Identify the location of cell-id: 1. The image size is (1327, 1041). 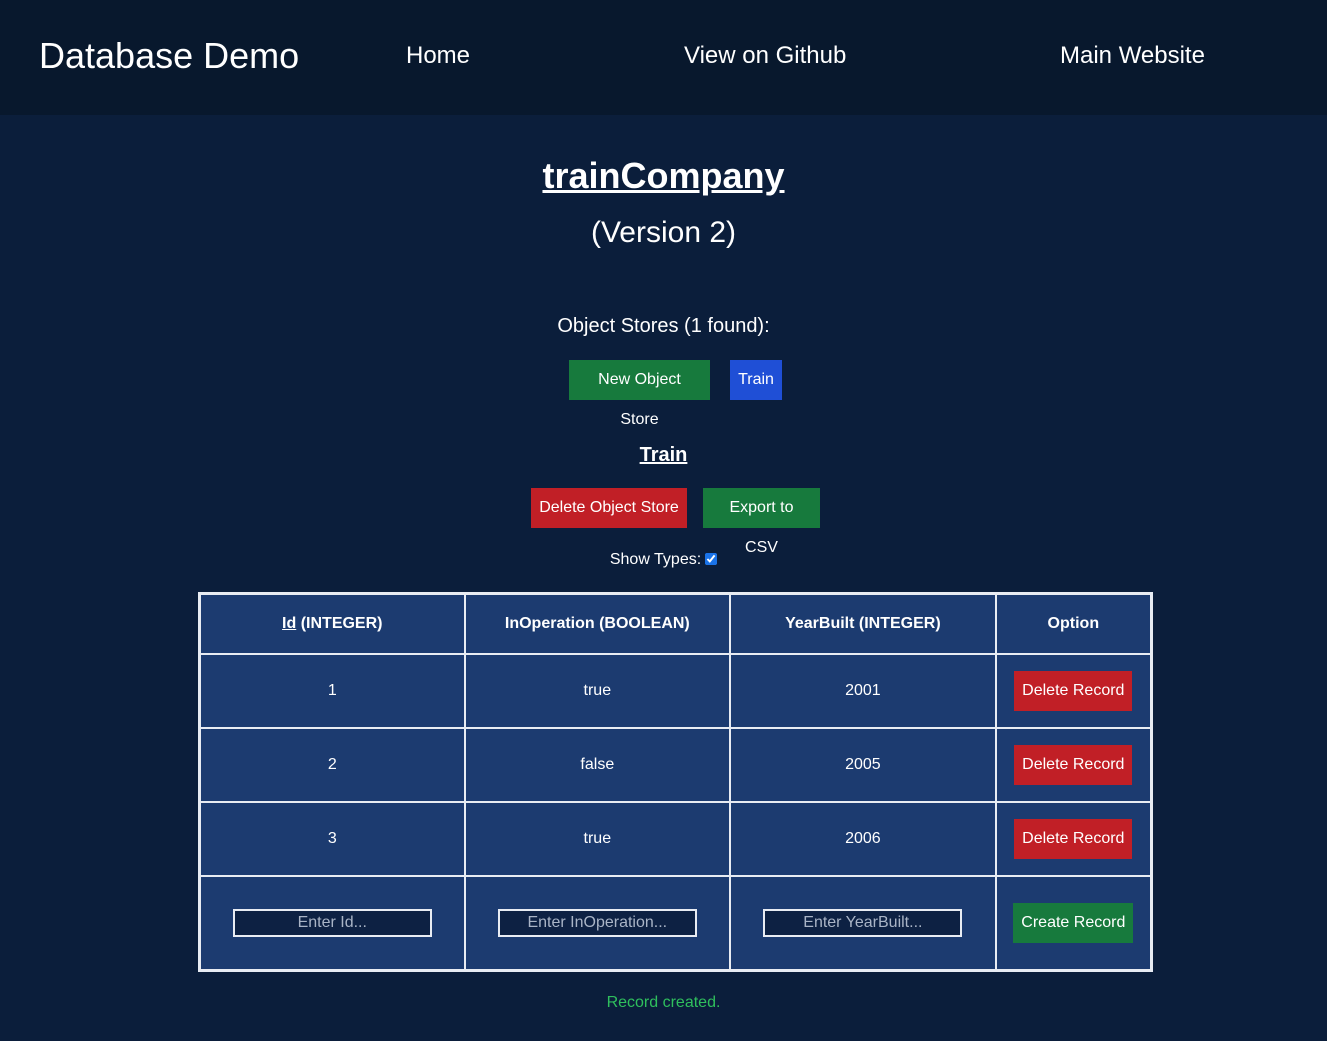
(332, 691).